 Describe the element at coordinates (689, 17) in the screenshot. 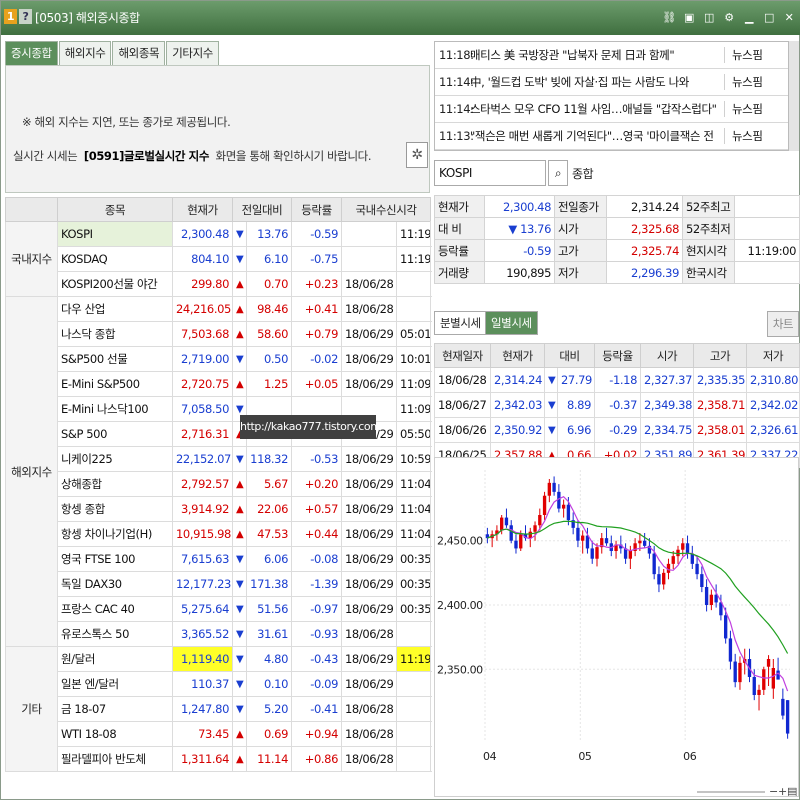

I see `save-icon: ▣` at that location.